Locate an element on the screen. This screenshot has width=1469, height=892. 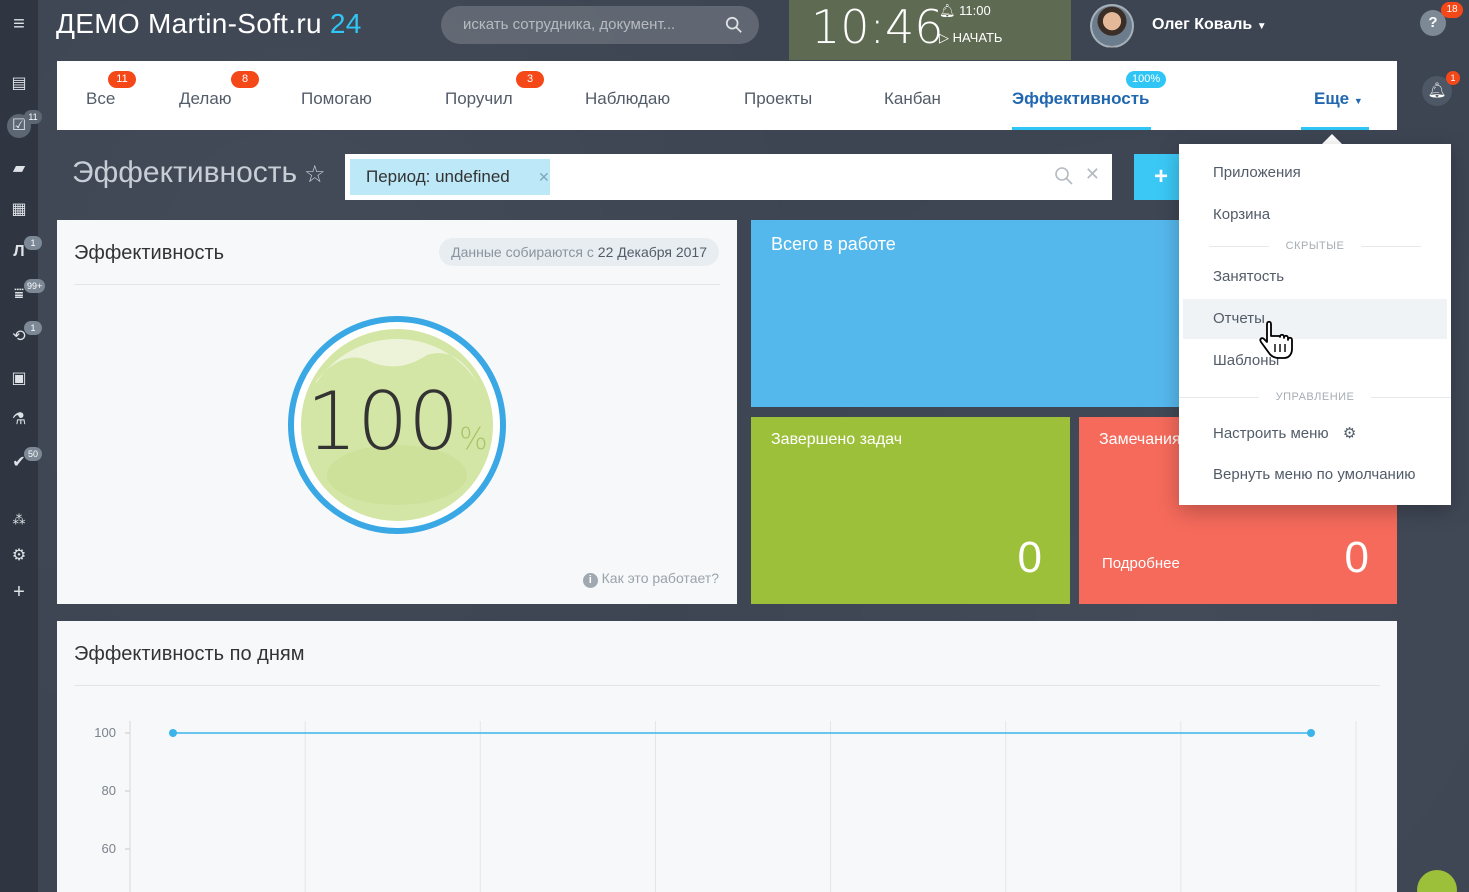
feed-icon: ▤ is located at coordinates (19, 84).